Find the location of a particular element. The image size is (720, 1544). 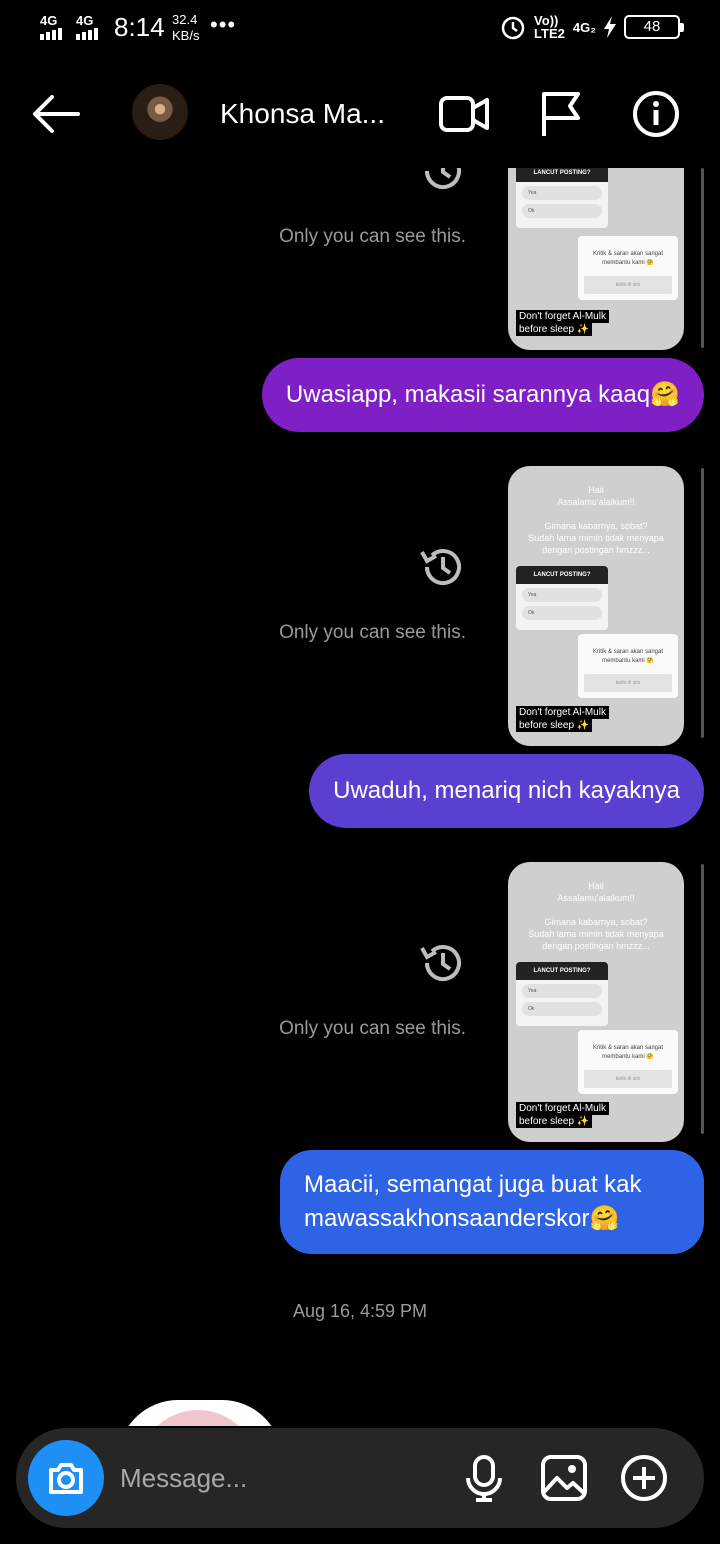

volte-indicator: Vo)) LTE2 is located at coordinates (549, 27).